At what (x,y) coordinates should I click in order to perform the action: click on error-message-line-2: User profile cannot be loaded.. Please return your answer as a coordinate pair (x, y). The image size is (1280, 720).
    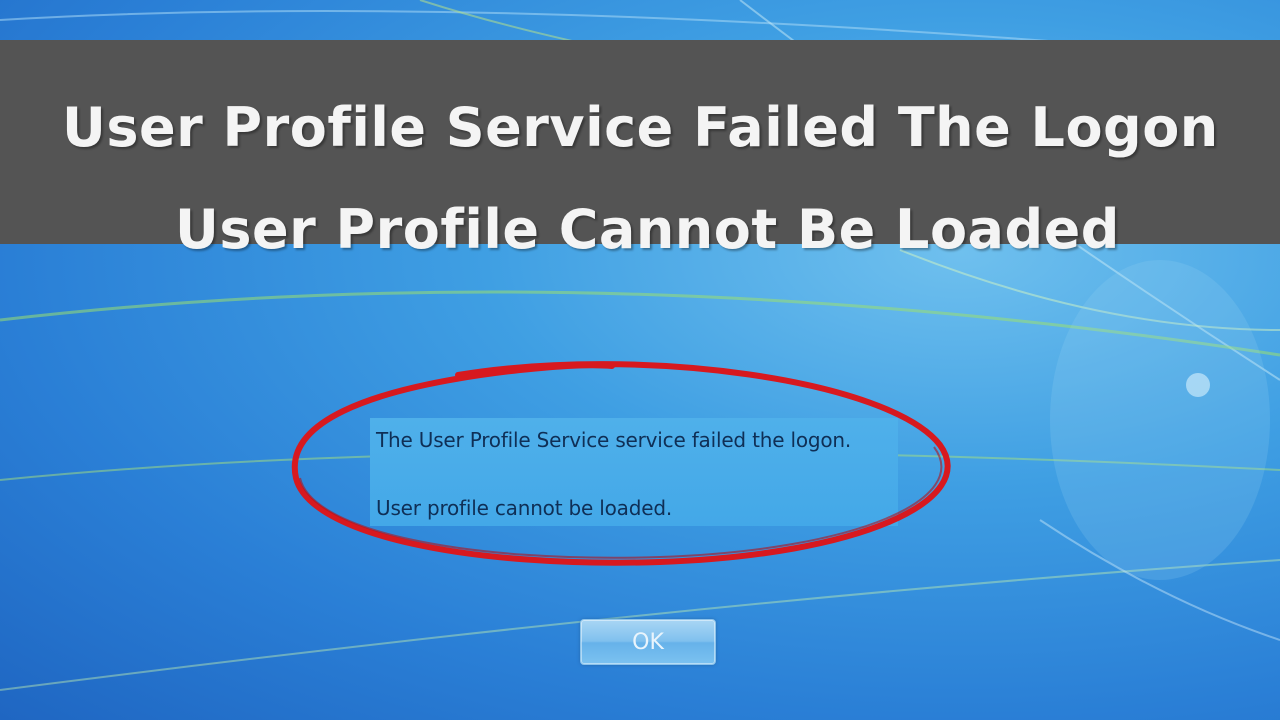
    Looking at the image, I should click on (524, 508).